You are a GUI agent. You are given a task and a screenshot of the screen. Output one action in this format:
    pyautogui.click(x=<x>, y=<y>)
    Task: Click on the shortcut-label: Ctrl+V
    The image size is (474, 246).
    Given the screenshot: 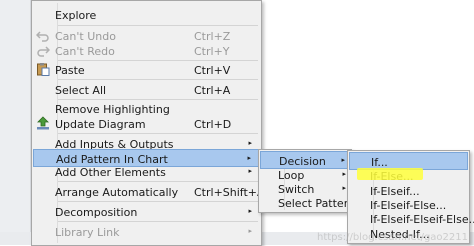 What is the action you would take?
    pyautogui.click(x=212, y=70)
    